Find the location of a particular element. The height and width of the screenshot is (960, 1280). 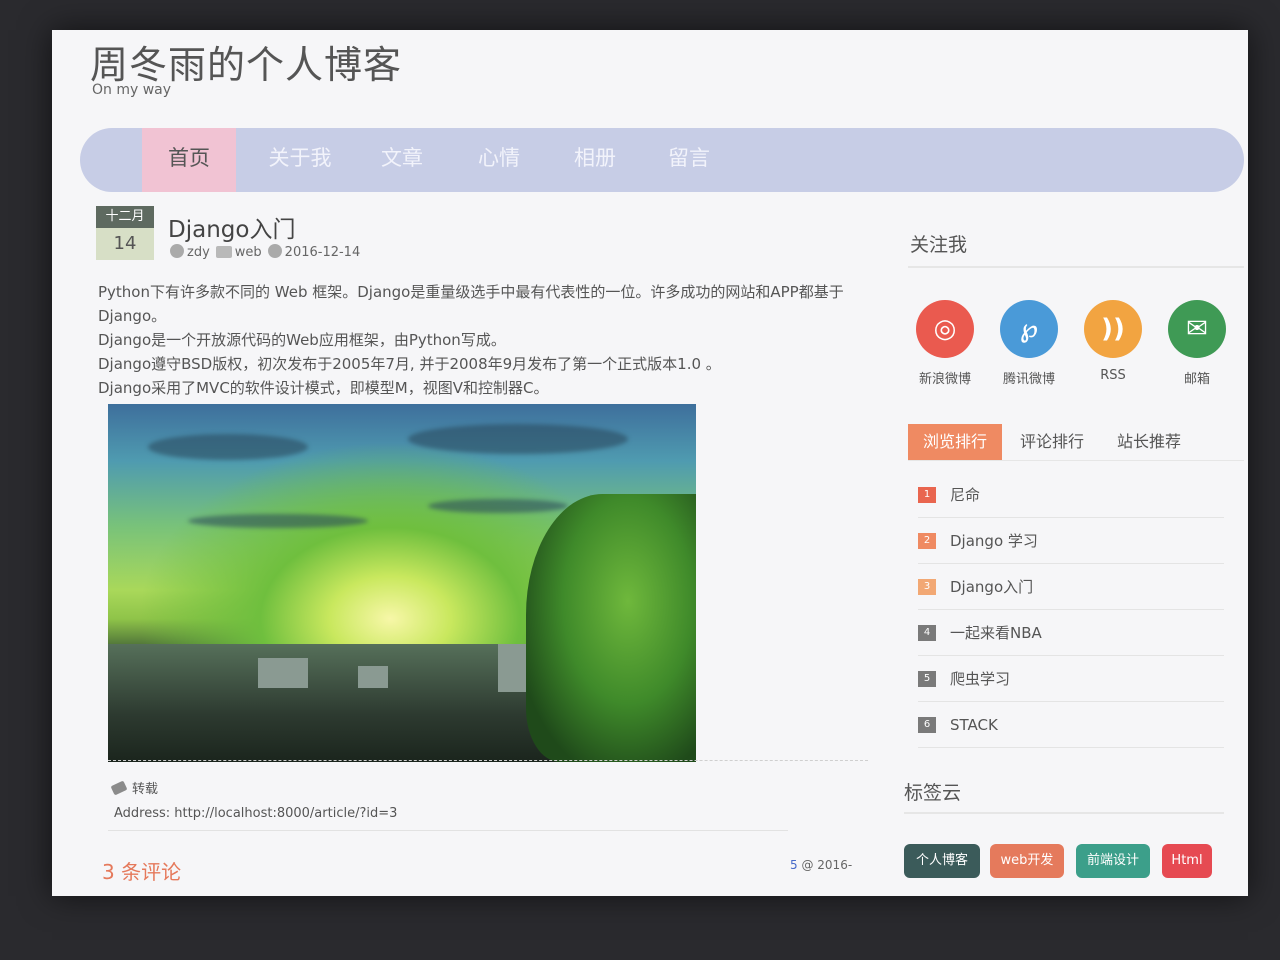

clock-icon is located at coordinates (274, 251).